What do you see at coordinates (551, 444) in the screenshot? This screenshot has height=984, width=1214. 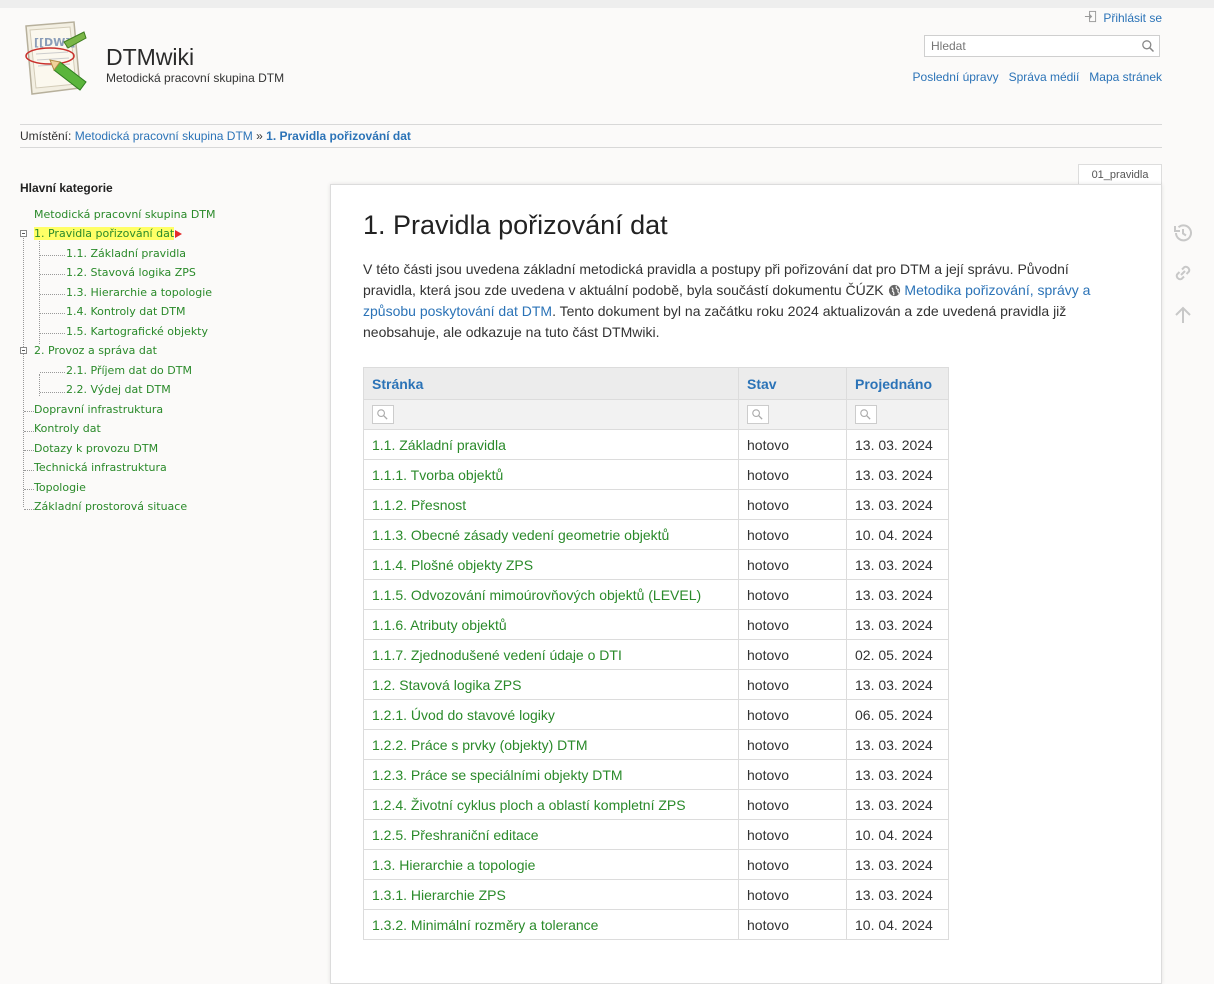 I see `page-link: 1.1. Základní pravidla` at bounding box center [551, 444].